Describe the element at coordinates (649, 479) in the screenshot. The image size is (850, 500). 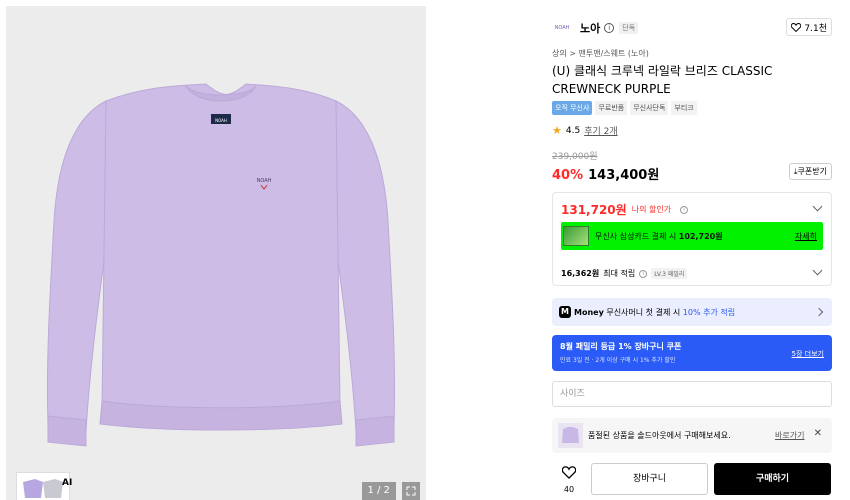
I see `add-to-cart-button: 장바구니` at that location.